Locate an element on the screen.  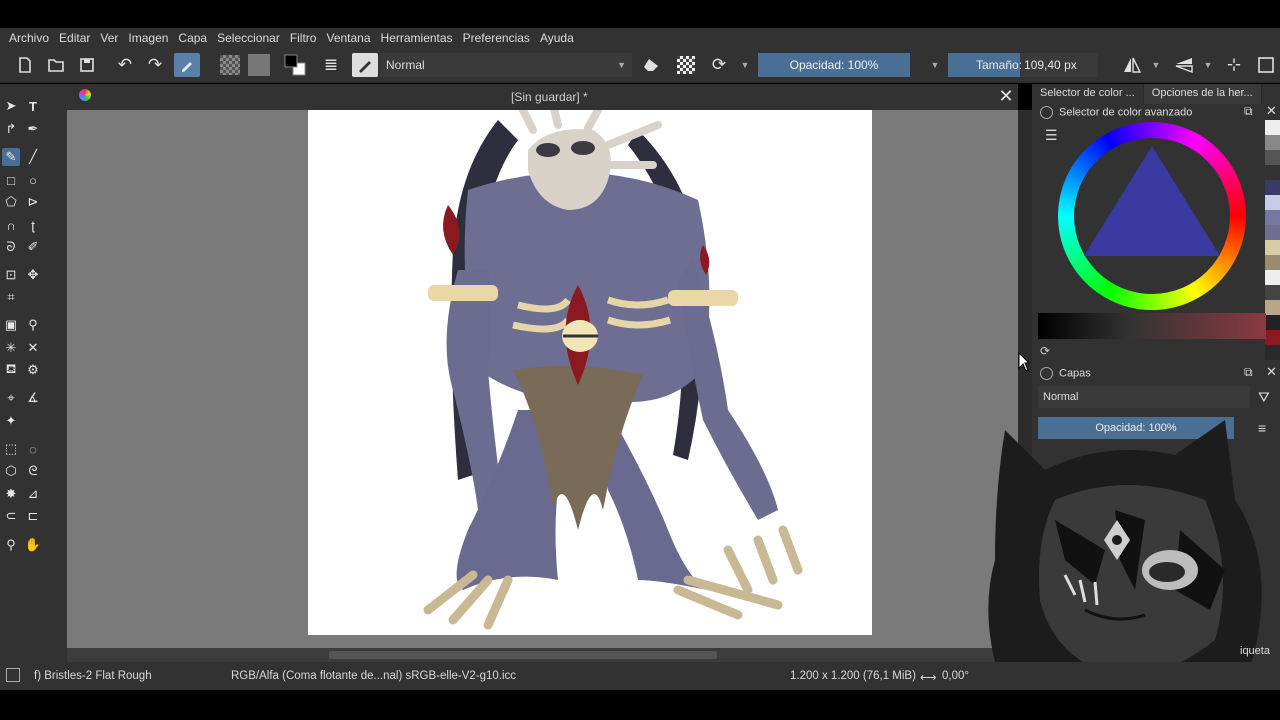
freehand-brush-icon: ✎ is located at coordinates (11, 157).